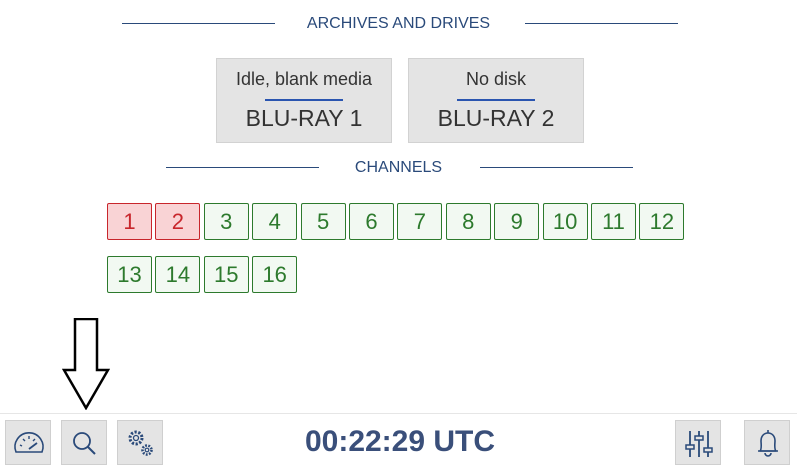 The height and width of the screenshot is (469, 797). Describe the element at coordinates (226, 274) in the screenshot. I see `channel-button-15: 15` at that location.